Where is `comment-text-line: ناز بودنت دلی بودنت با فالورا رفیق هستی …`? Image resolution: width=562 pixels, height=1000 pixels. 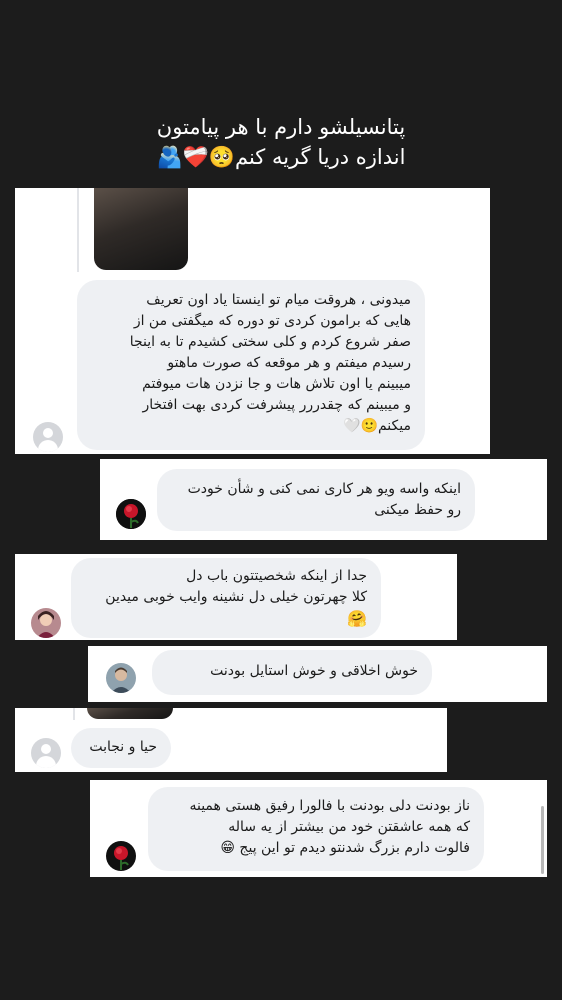 comment-text-line: ناز بودنت دلی بودنت با فالورا رفیق هستی … is located at coordinates (329, 806).